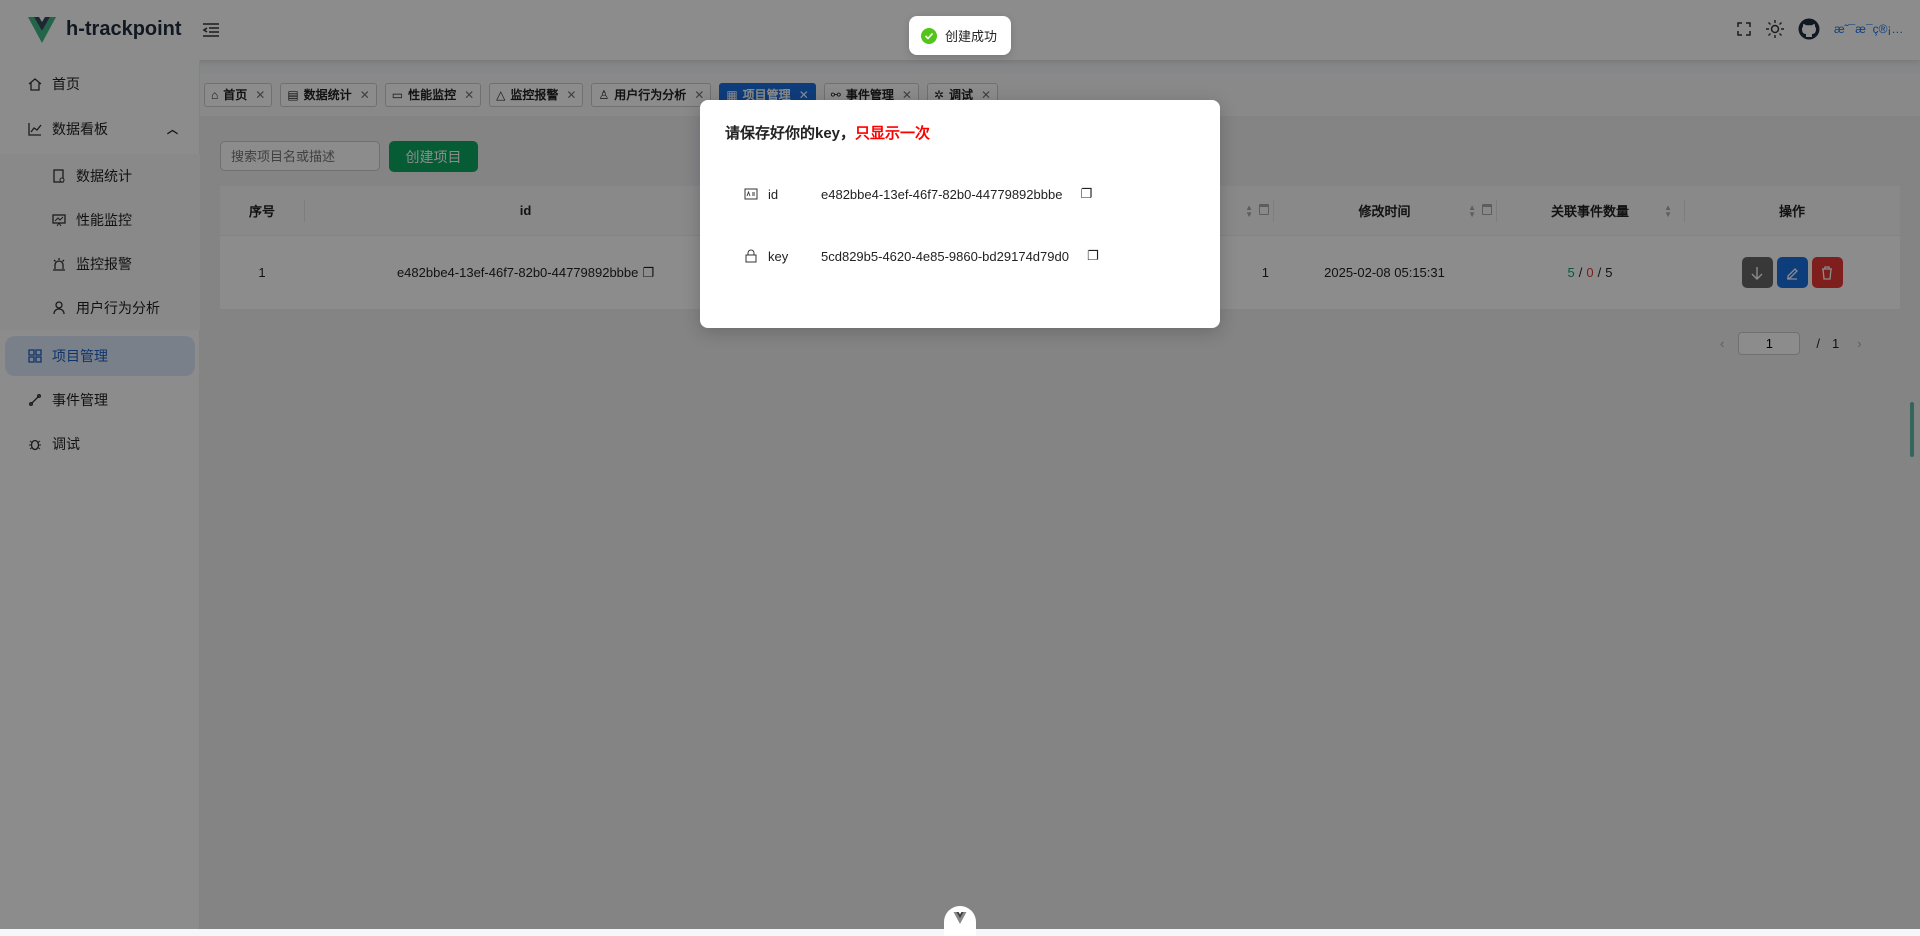 The image size is (1920, 936). What do you see at coordinates (971, 36) in the screenshot?
I see `toast-message: 创建成功` at bounding box center [971, 36].